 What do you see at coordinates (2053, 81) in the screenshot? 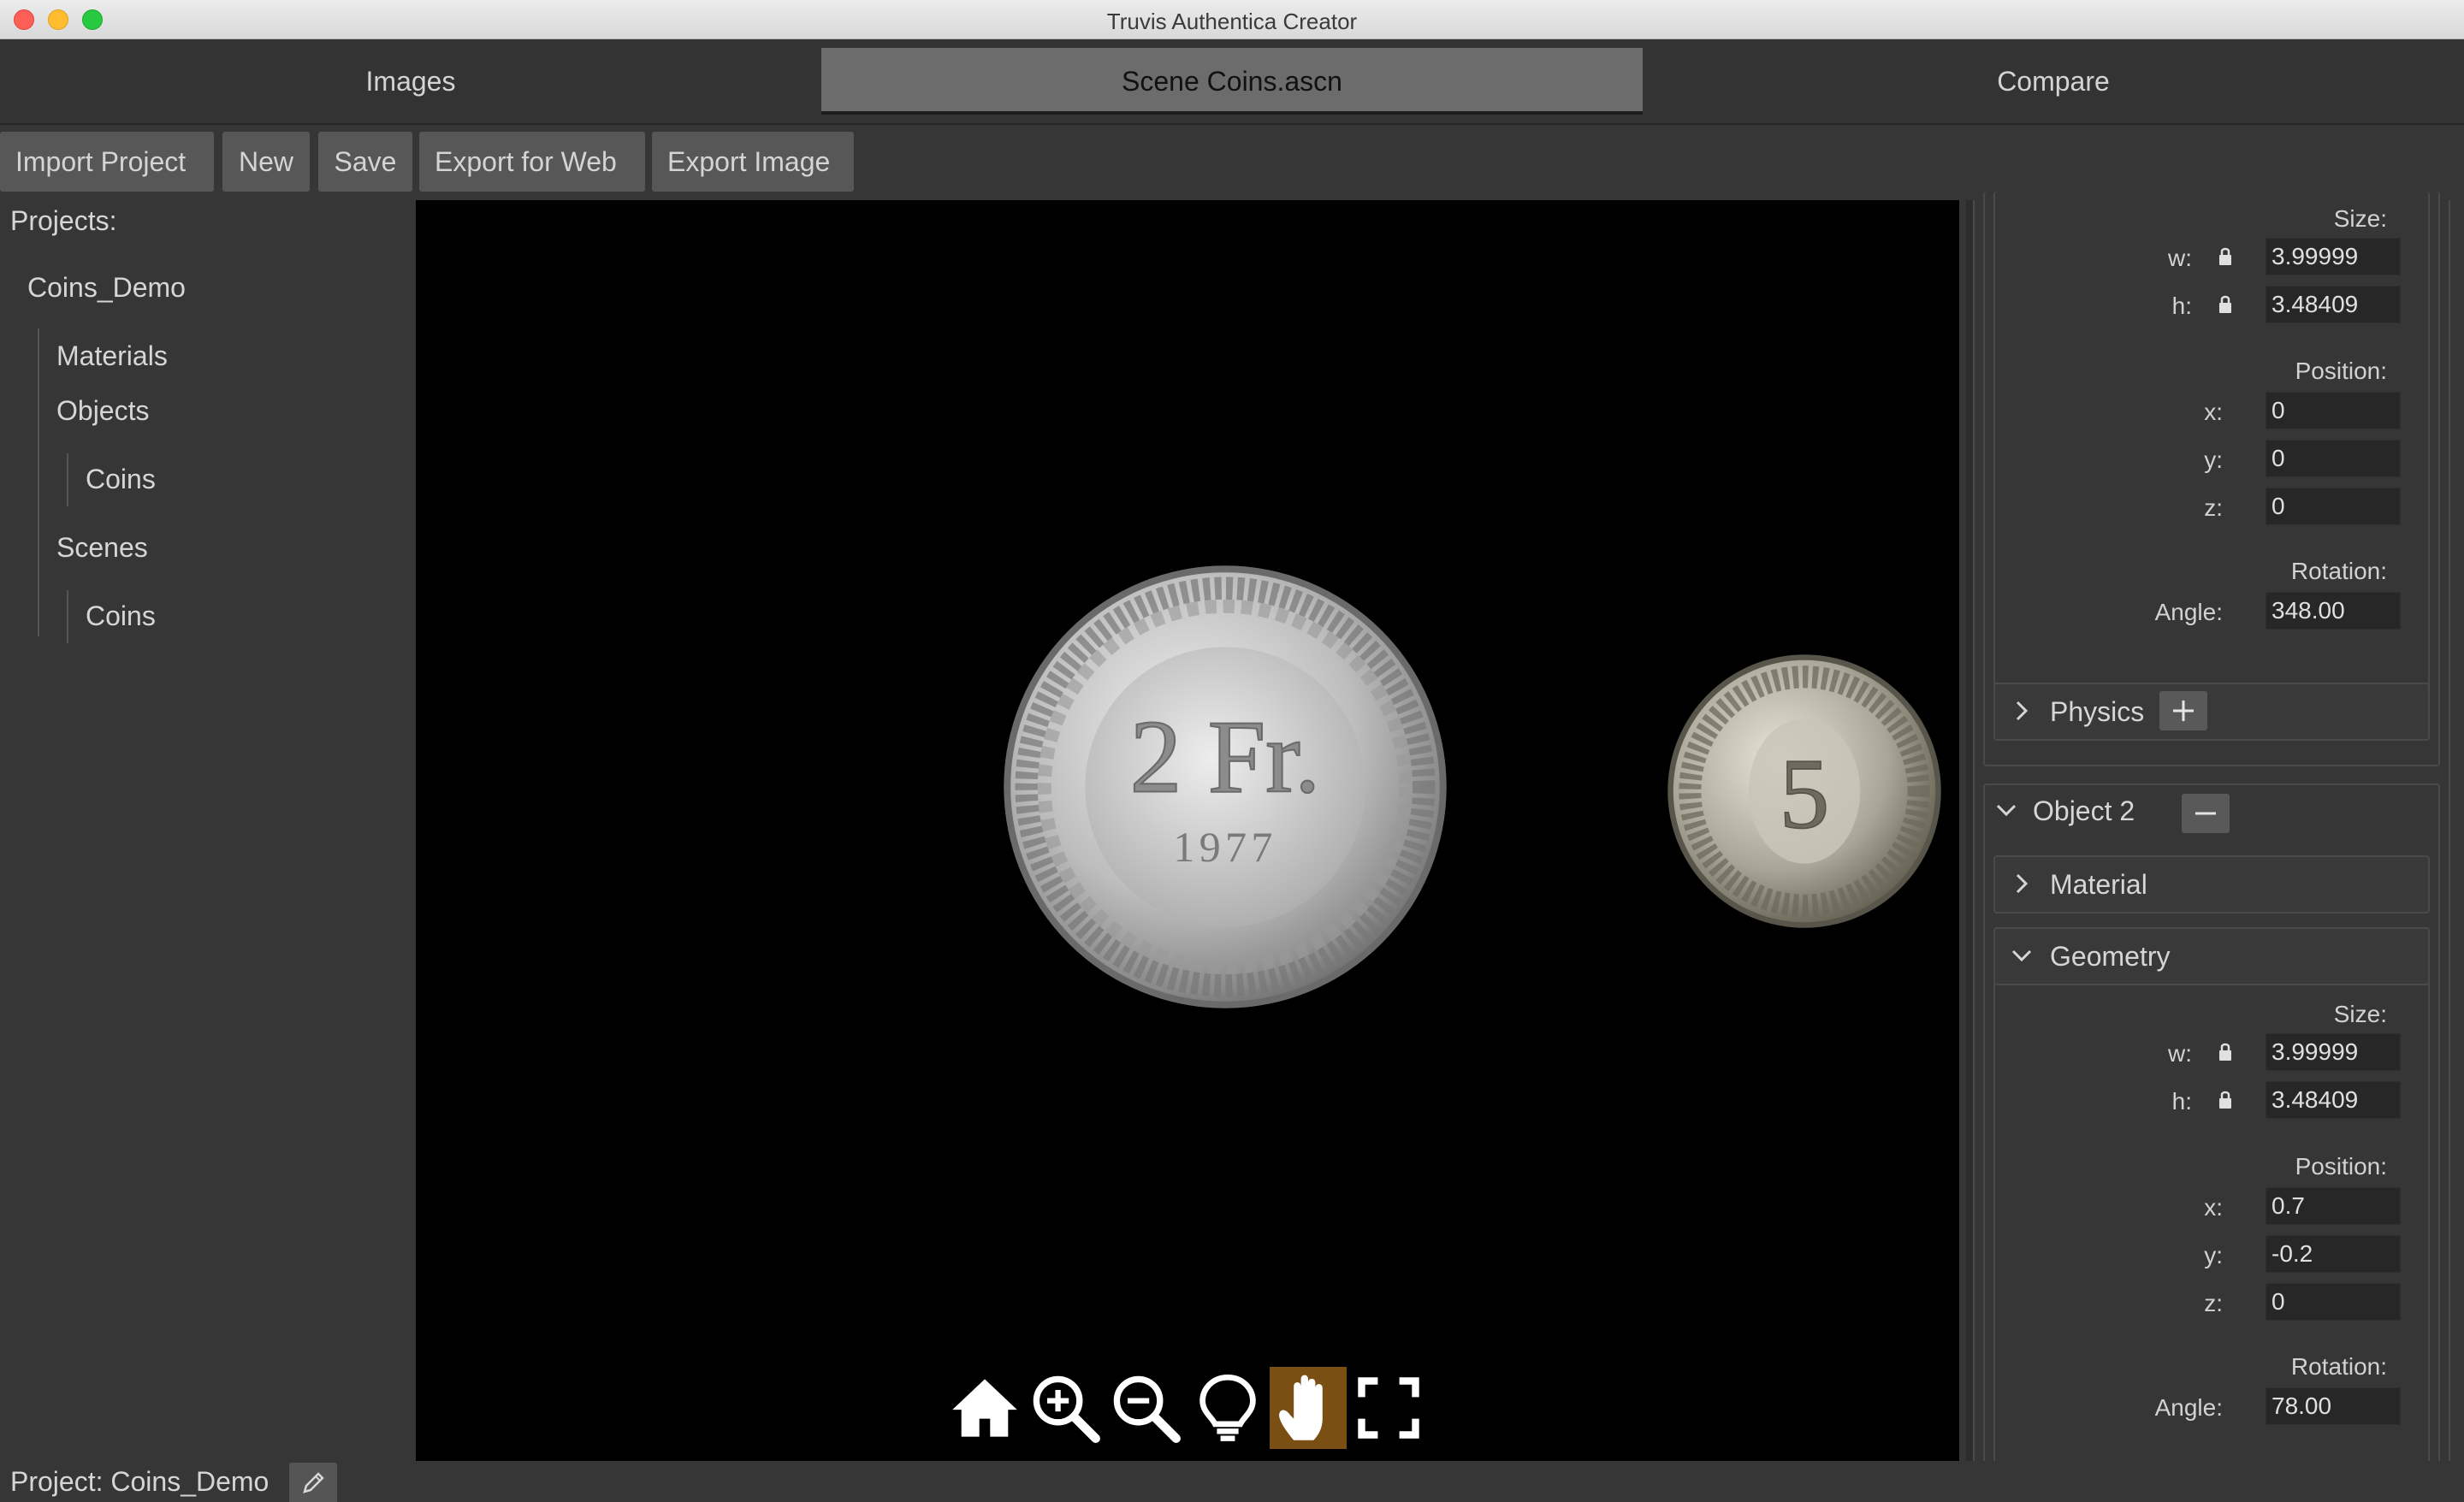
I see `tab-compare: Compare` at bounding box center [2053, 81].